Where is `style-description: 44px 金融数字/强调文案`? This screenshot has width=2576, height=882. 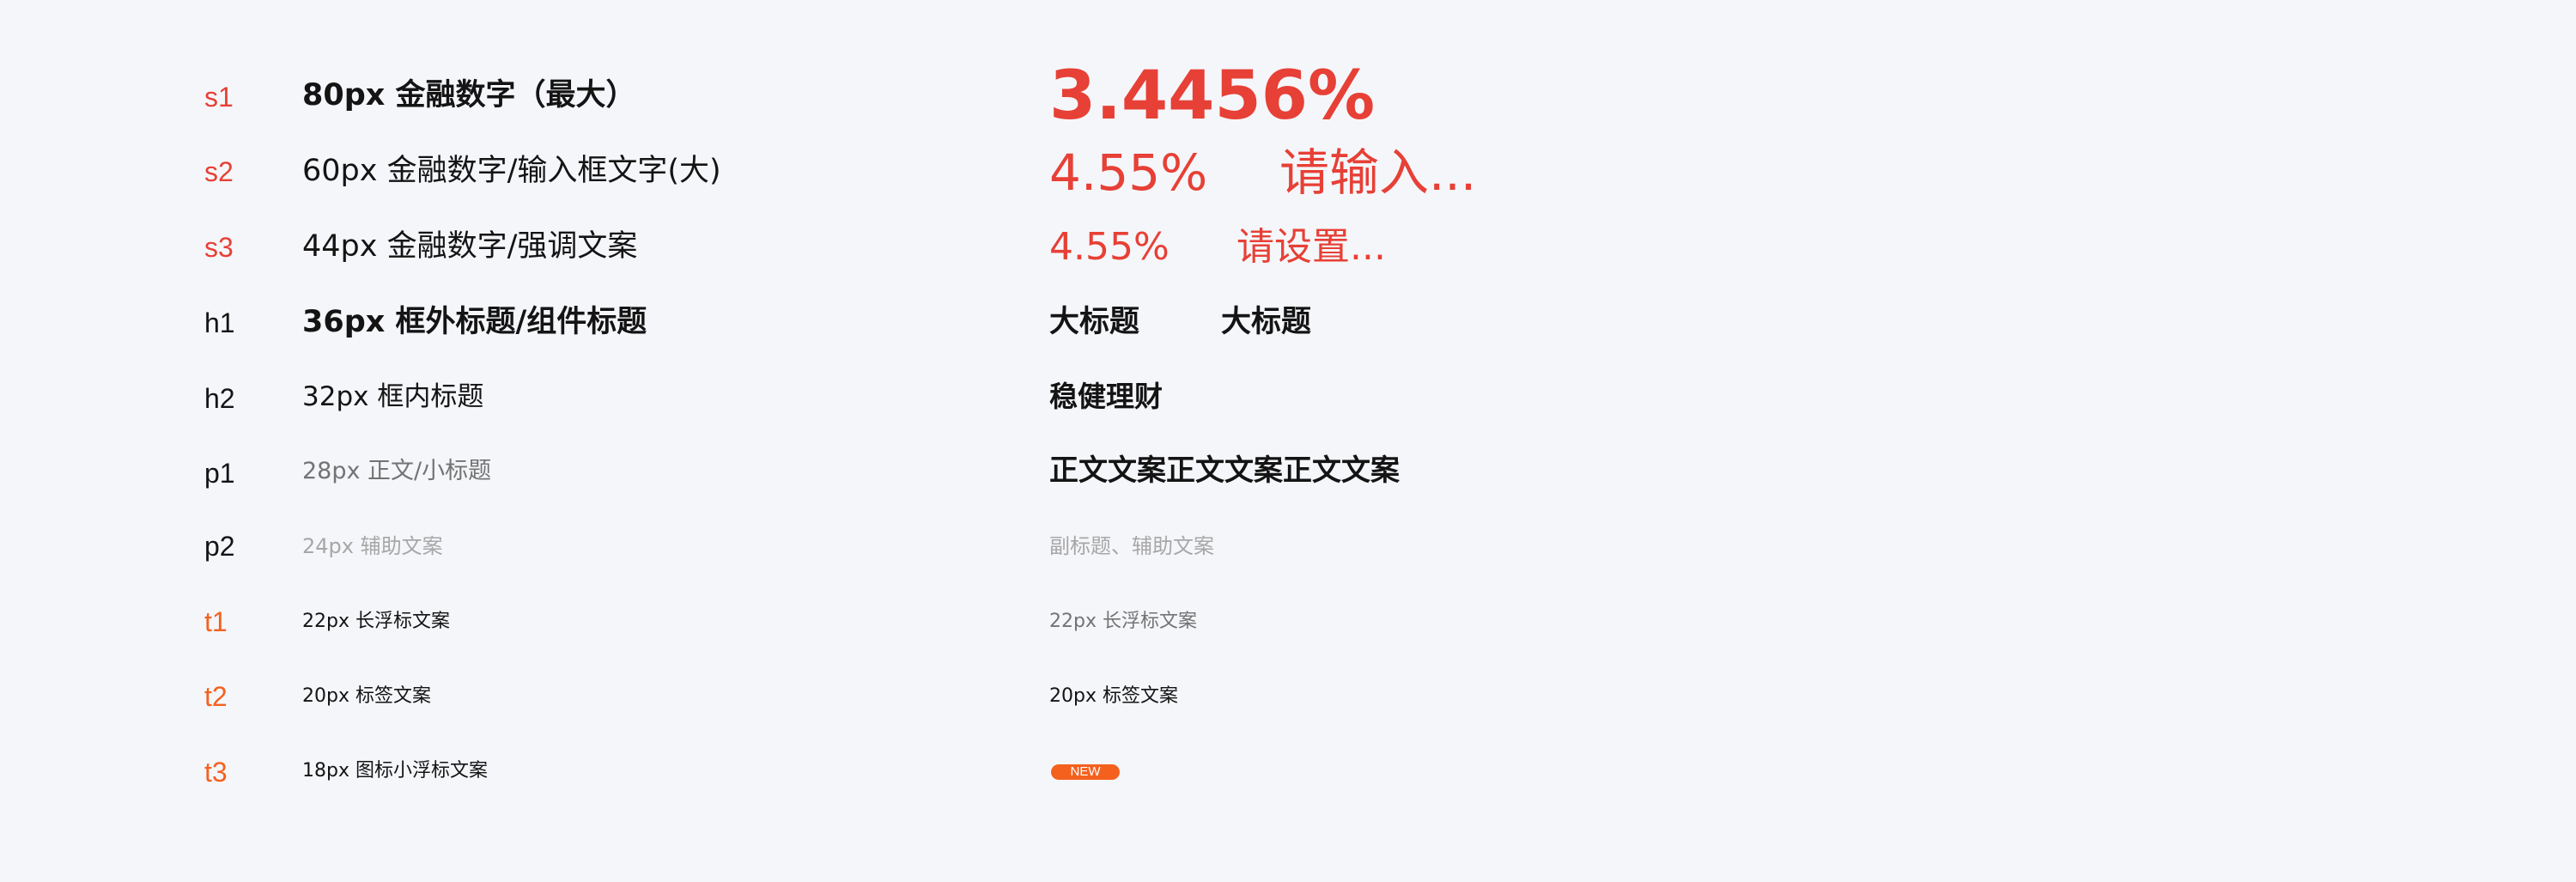
style-description: 44px 金融数字/强调文案 is located at coordinates (470, 246).